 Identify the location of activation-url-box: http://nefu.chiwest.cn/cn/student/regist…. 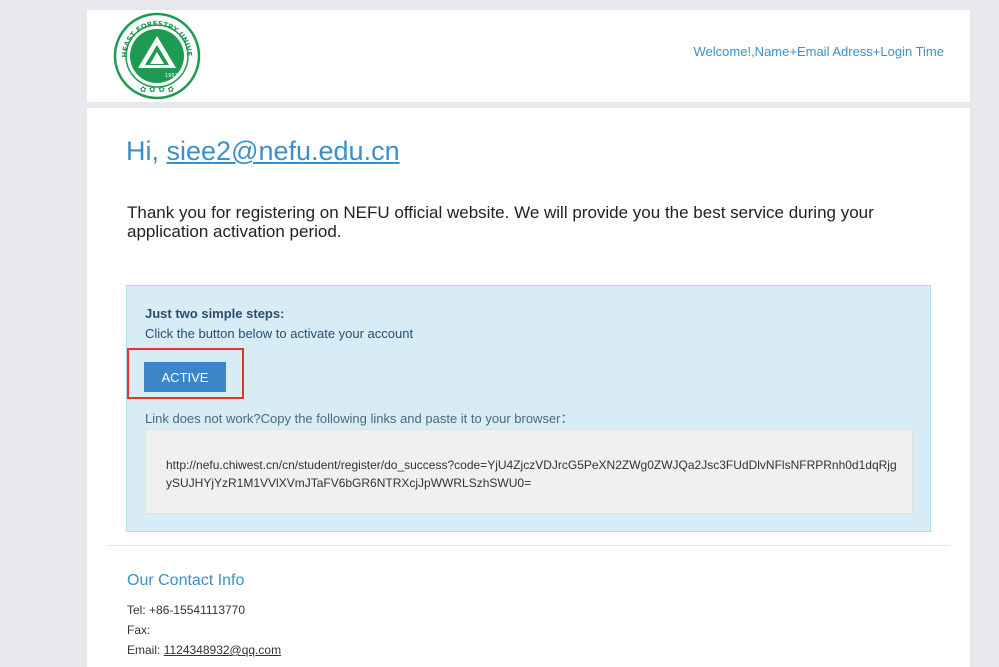
(529, 471).